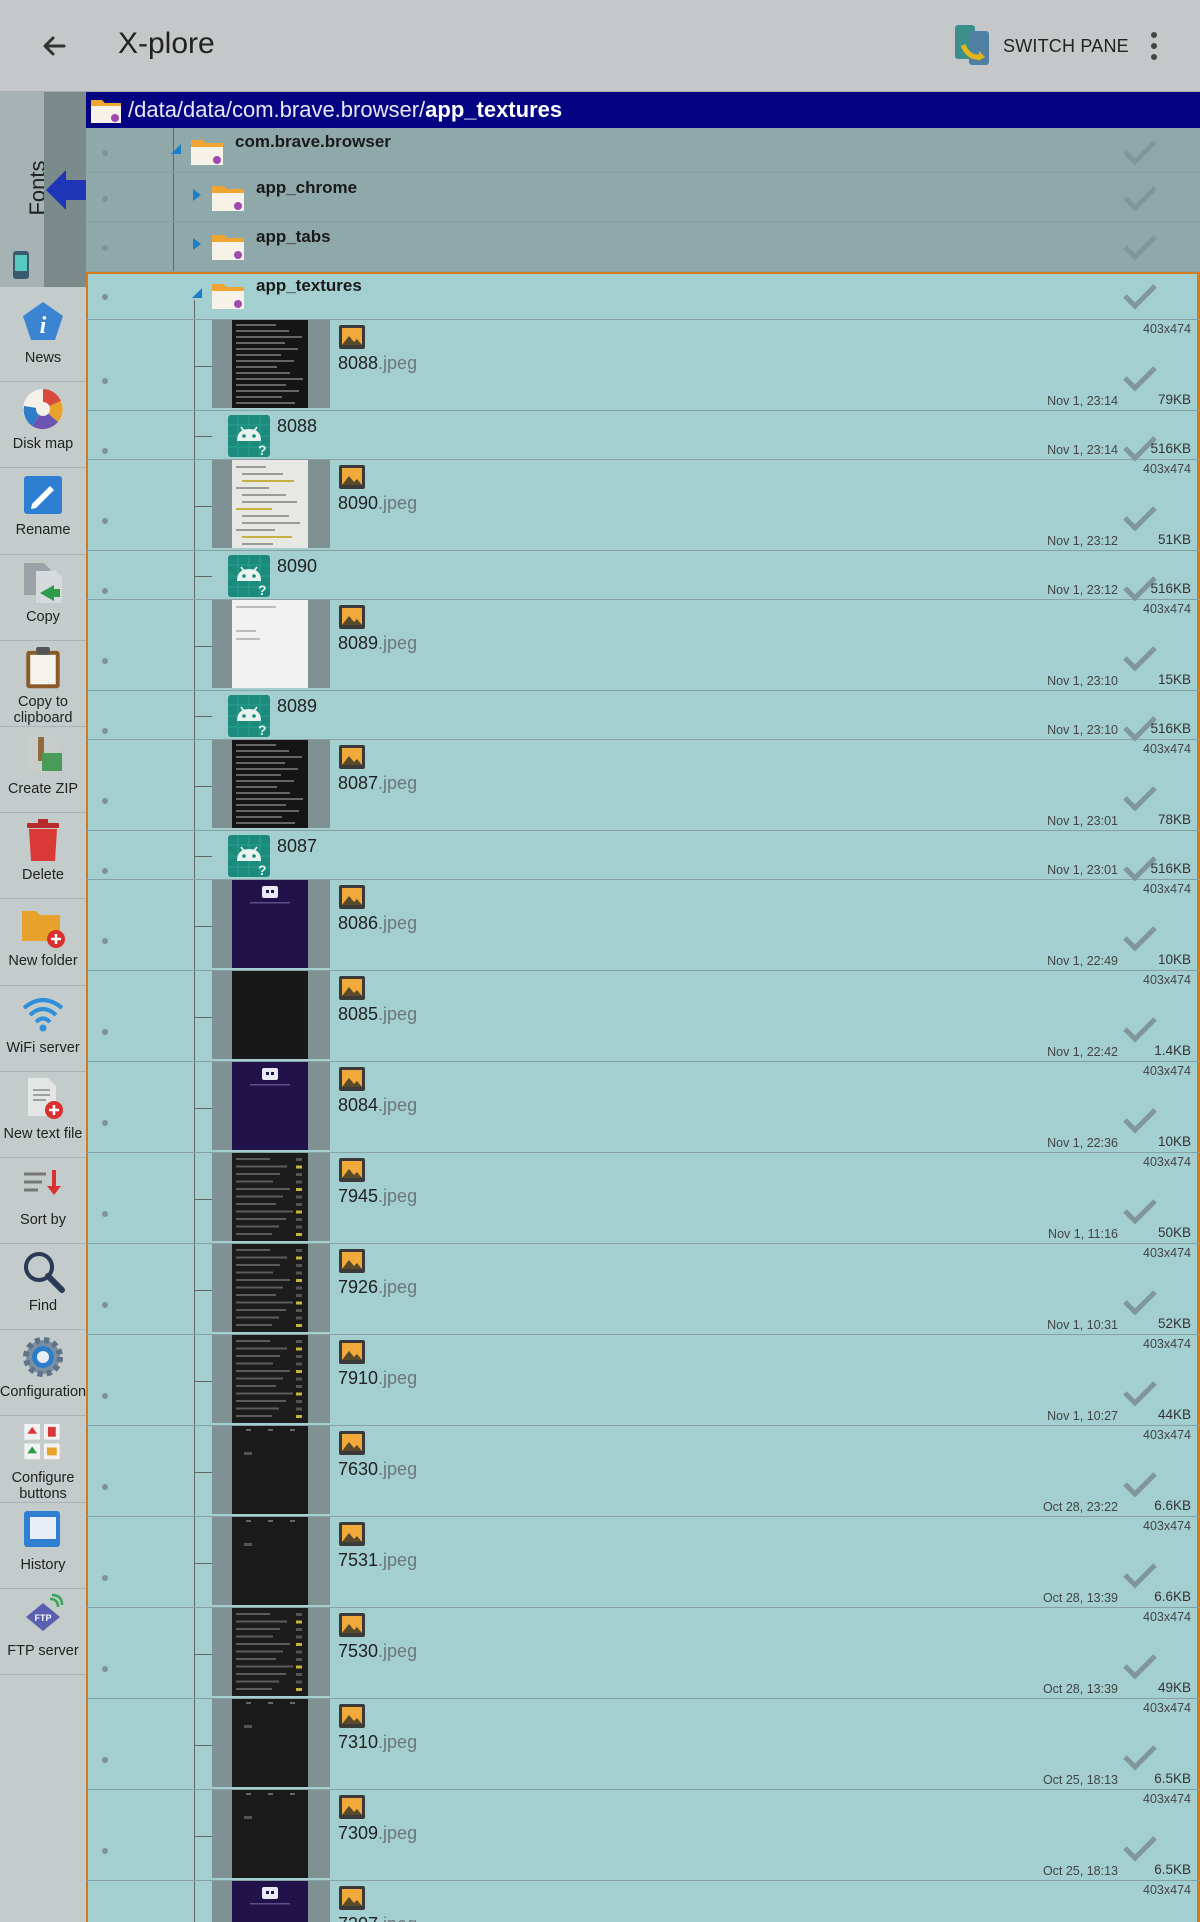 The height and width of the screenshot is (1922, 1200). What do you see at coordinates (1080, 1507) in the screenshot?
I see `file-date: Oct 28, 23:22` at bounding box center [1080, 1507].